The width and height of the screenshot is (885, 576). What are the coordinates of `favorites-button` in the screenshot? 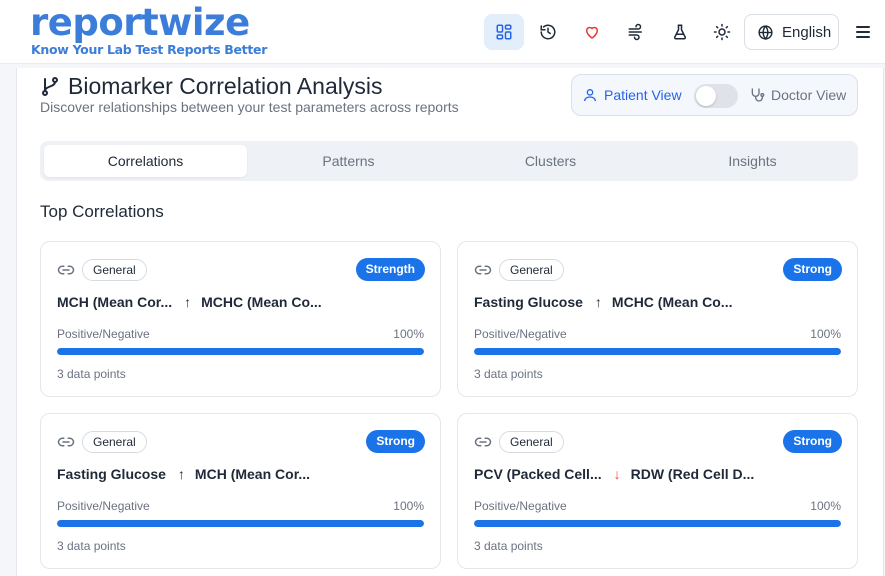 It's located at (592, 32).